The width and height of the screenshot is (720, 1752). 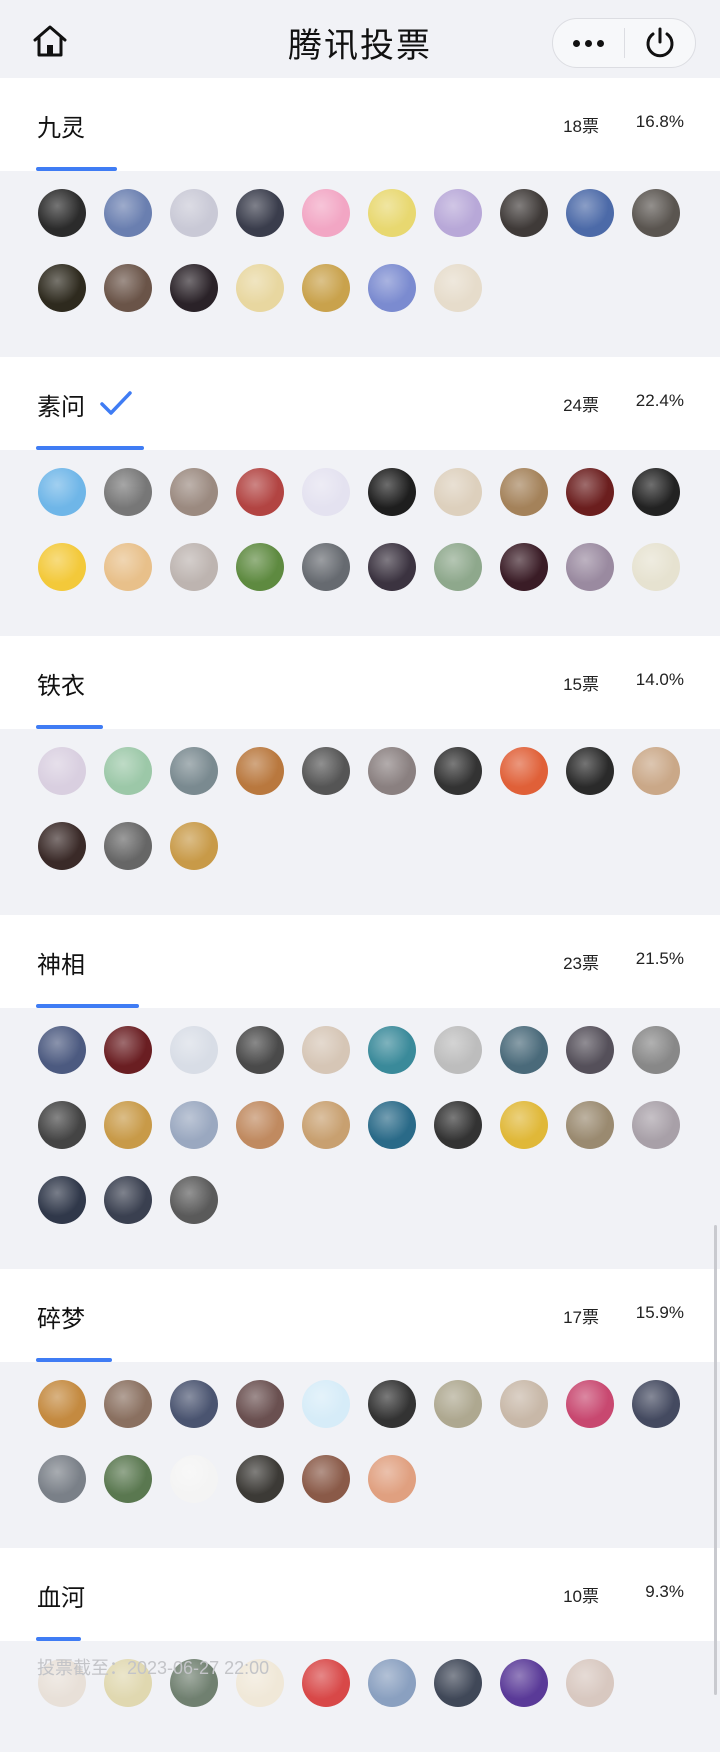 I want to click on vote-option-header: 血河 10票 9.3%, so click(x=360, y=1594).